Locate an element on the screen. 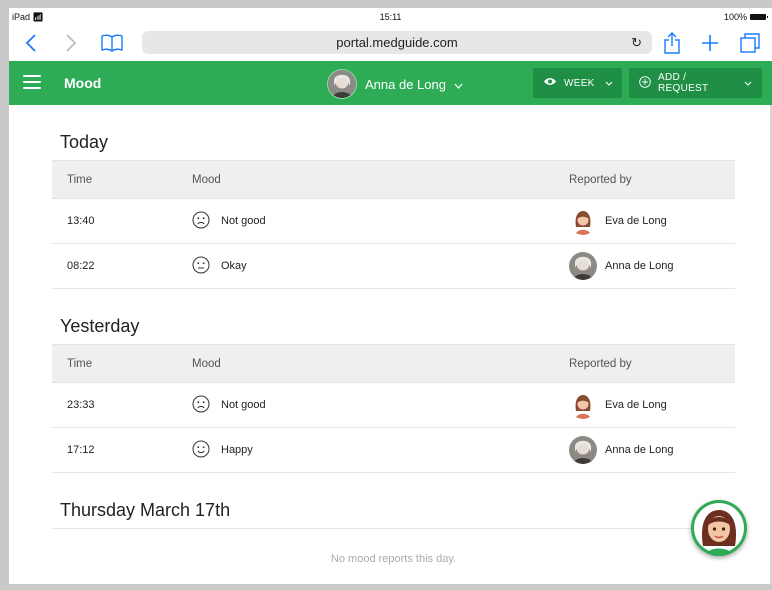 Image resolution: width=772 pixels, height=590 pixels. reload-icon: ↻ is located at coordinates (636, 43).